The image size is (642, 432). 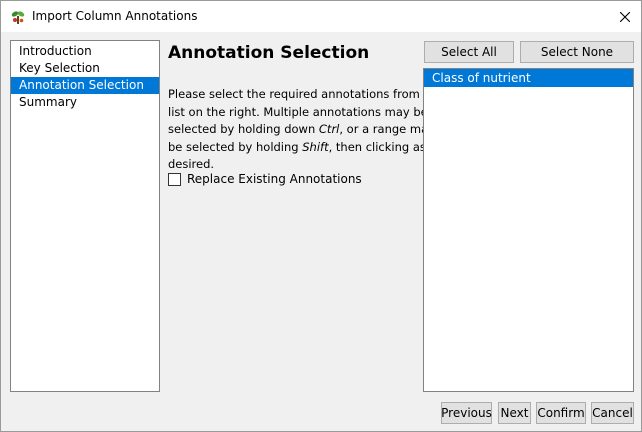 I want to click on step-annotation-selection: Annotation Selection, so click(x=85, y=85).